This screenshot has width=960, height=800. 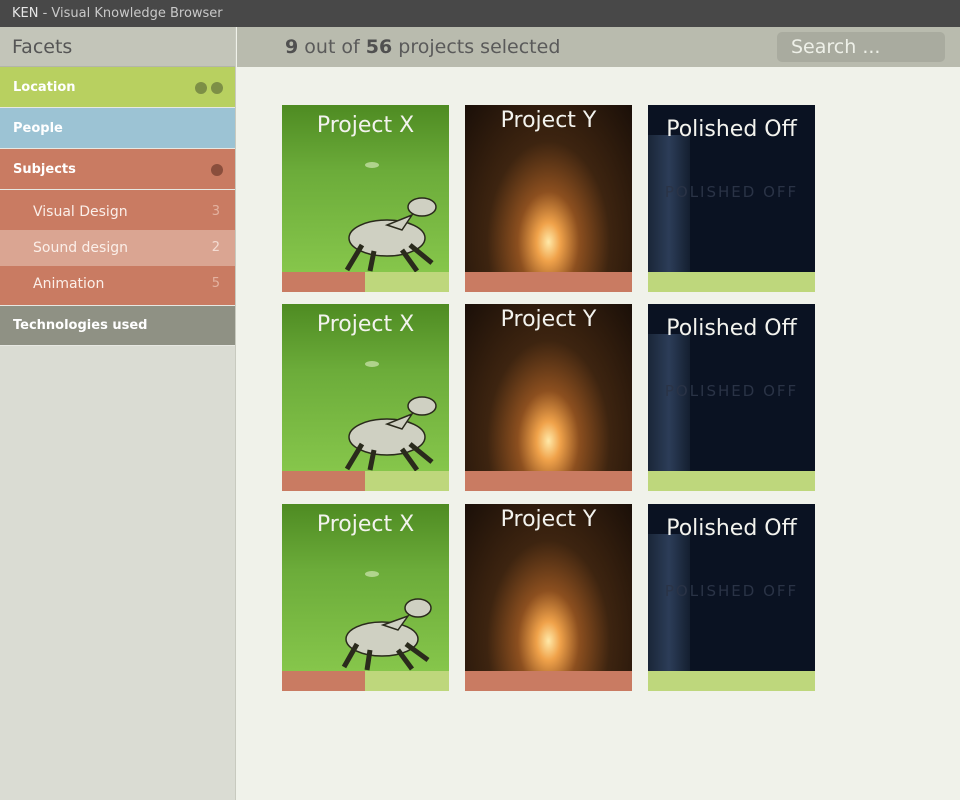 What do you see at coordinates (476, 47) in the screenshot?
I see `summary-suffix: projects selected` at bounding box center [476, 47].